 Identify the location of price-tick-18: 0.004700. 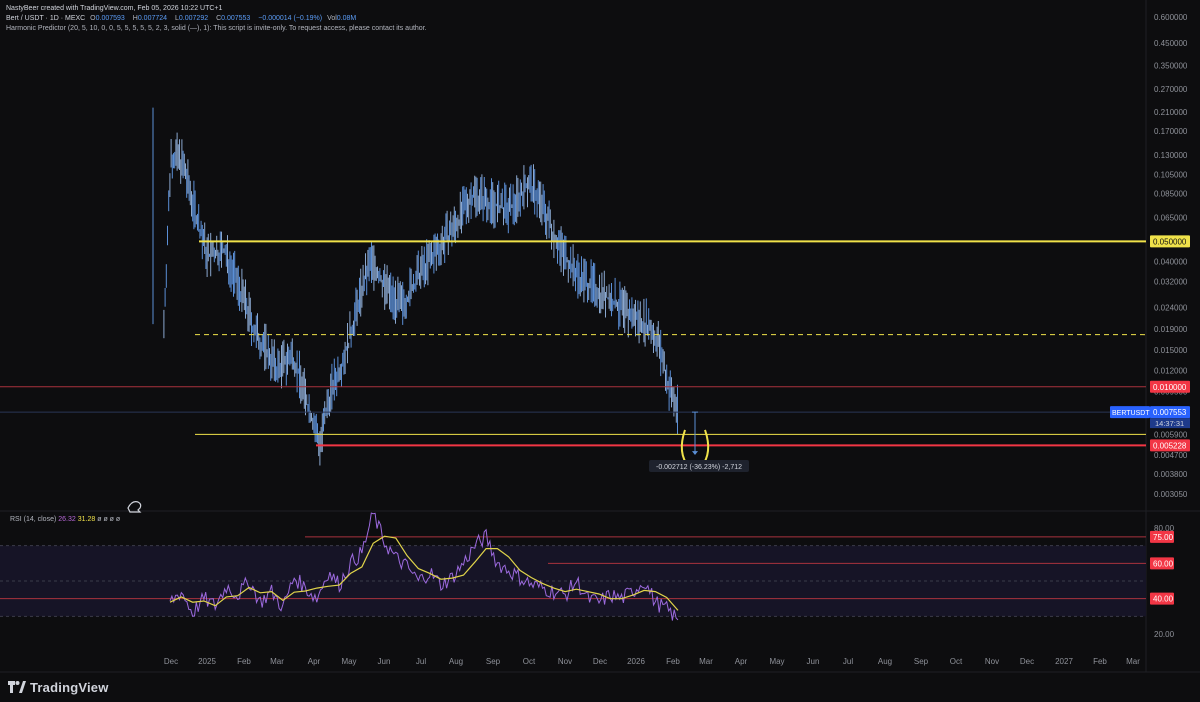
(1171, 455).